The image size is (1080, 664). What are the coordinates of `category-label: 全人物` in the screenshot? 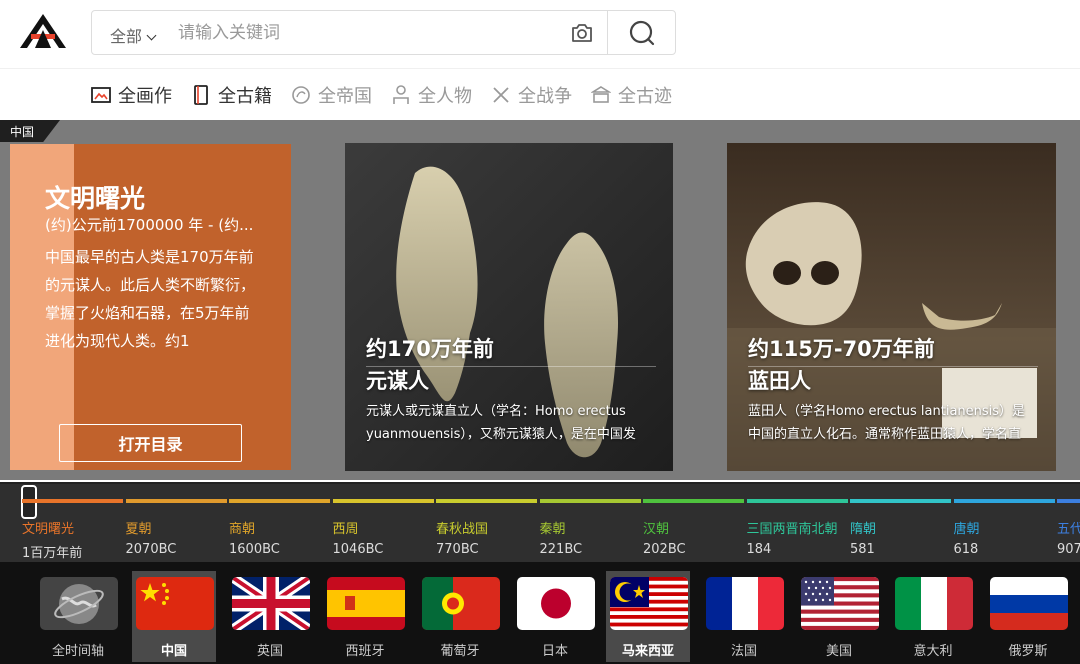 It's located at (445, 96).